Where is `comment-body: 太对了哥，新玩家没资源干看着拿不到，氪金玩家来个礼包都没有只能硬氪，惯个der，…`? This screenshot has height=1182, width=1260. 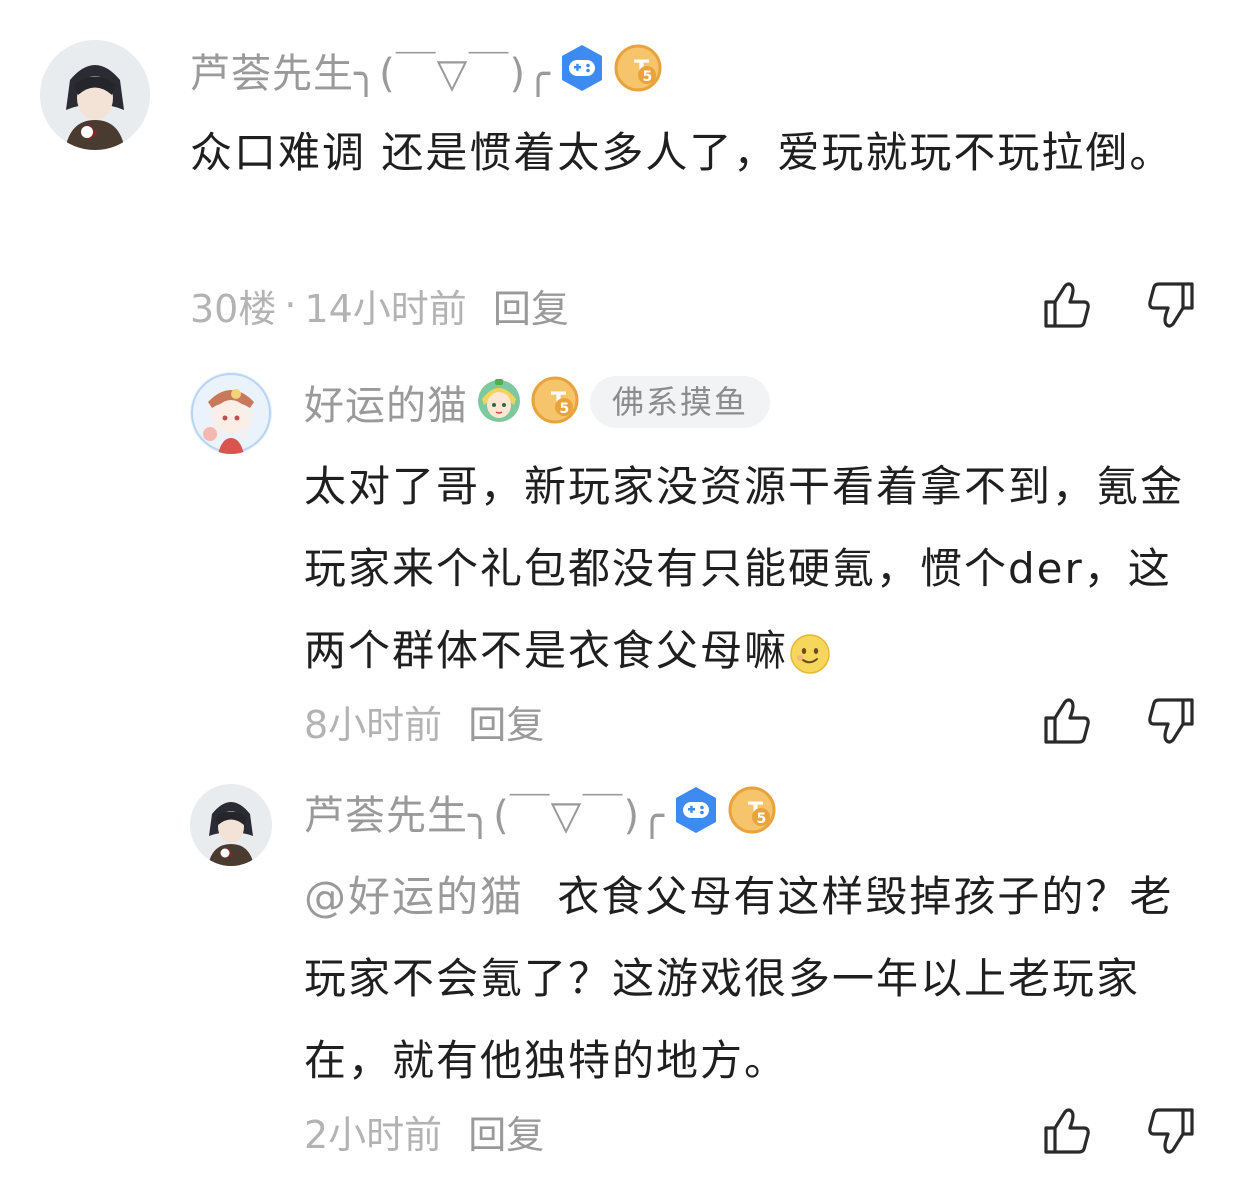
comment-body: 太对了哥，新玩家没资源干看着拿不到，氪金玩家来个礼包都没有只能硬氪，惯个der，… is located at coordinates (744, 568).